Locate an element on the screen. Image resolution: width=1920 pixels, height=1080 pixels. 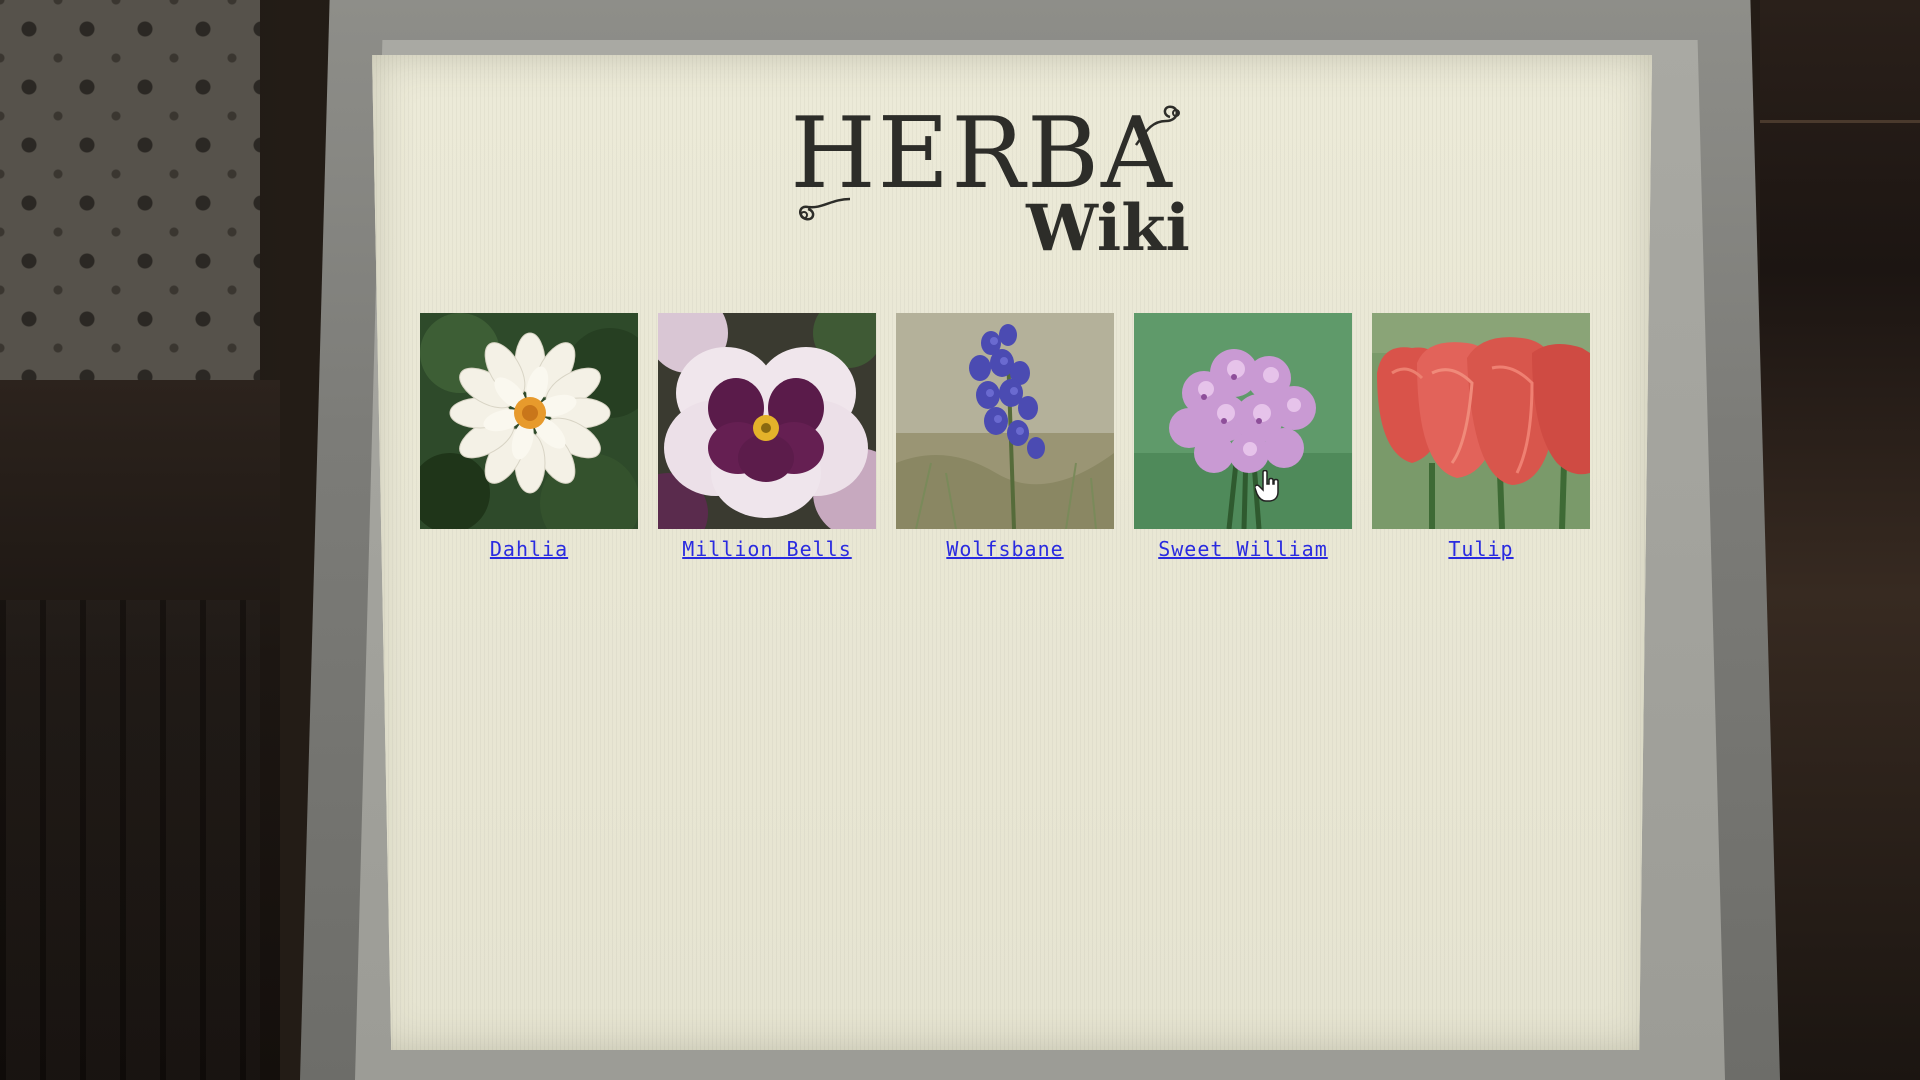
blue-wolfsbane-photo-icon is located at coordinates (1005, 421).